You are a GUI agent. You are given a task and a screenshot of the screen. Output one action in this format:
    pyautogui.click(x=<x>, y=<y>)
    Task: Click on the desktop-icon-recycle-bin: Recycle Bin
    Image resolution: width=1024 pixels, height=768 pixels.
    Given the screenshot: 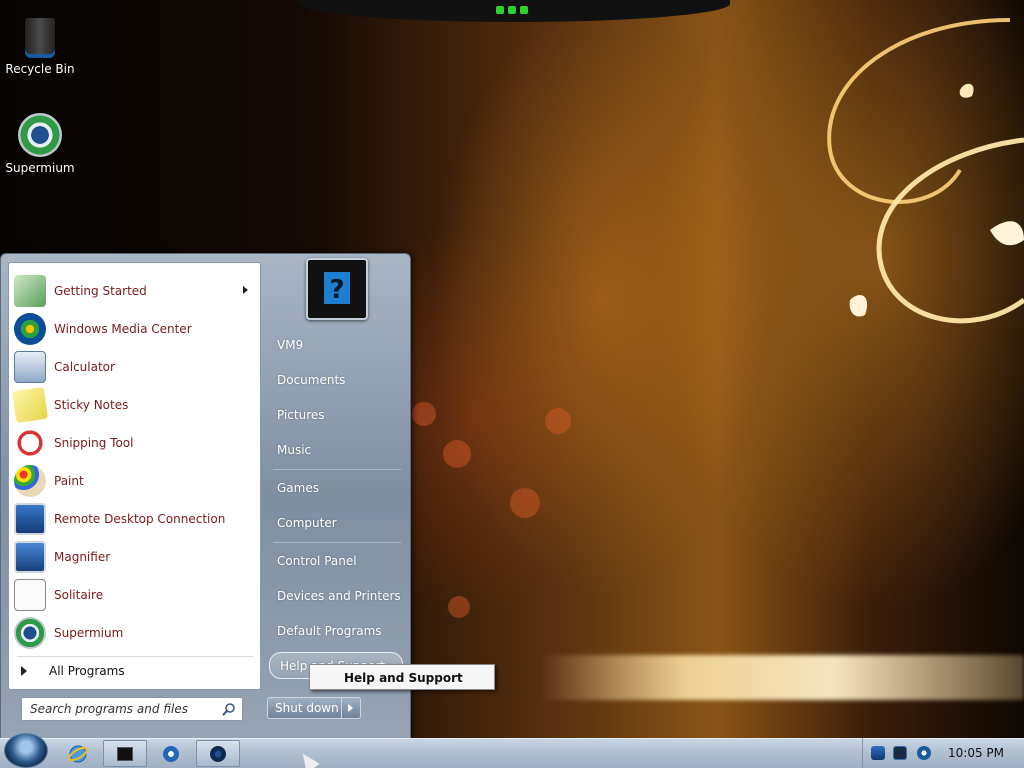 What is the action you would take?
    pyautogui.click(x=40, y=42)
    